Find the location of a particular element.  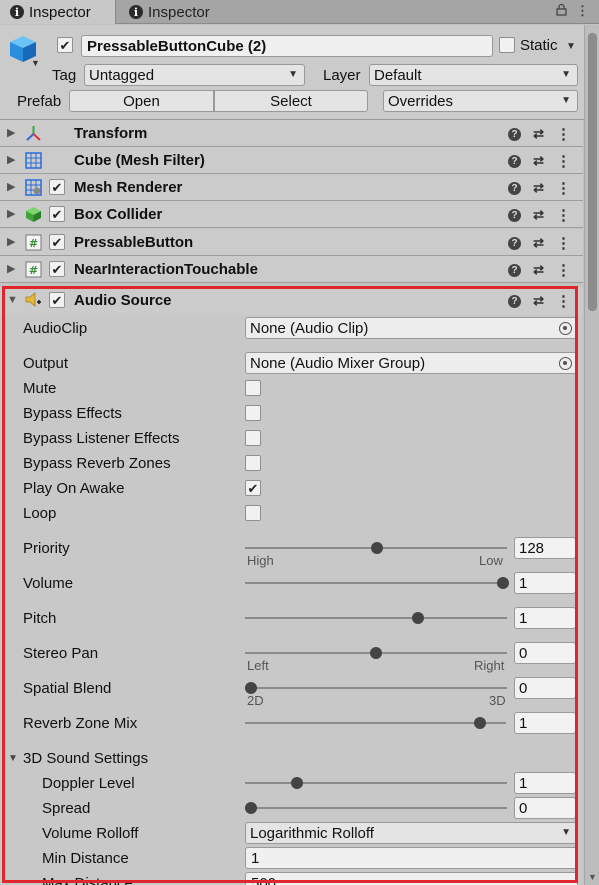

spatial-blend-min-label: 2D is located at coordinates (255, 700).